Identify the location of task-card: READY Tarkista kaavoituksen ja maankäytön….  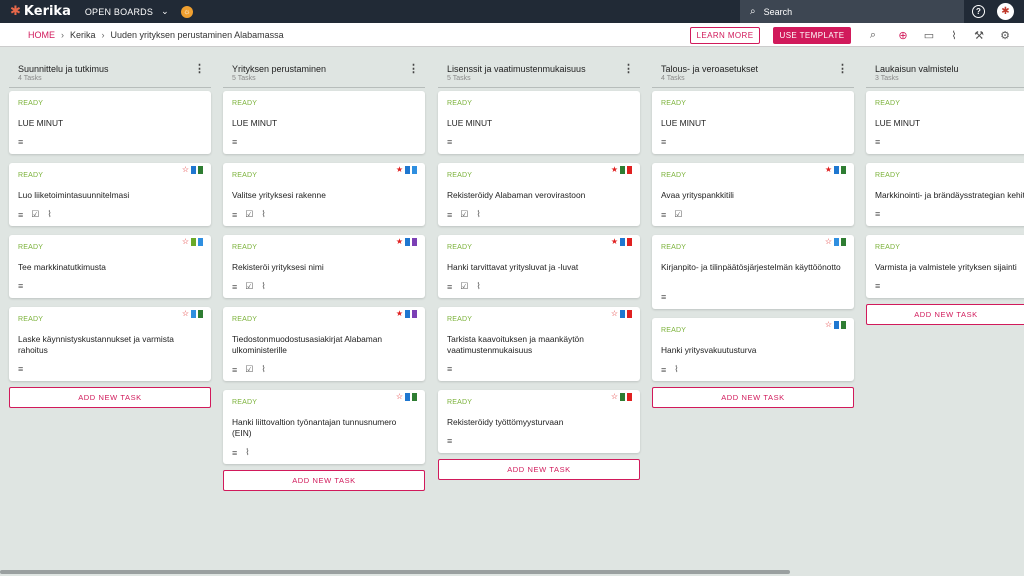
(539, 344).